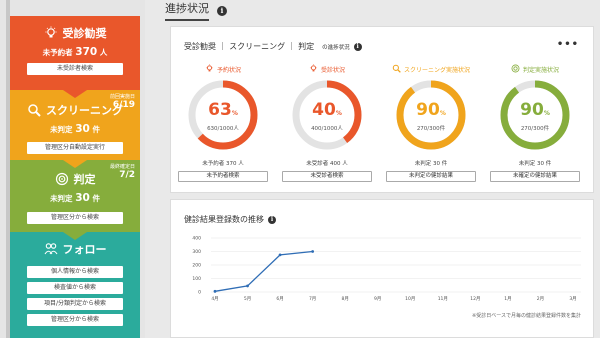  Describe the element at coordinates (223, 176) in the screenshot. I see `gauge-search-button: 未予約者検索` at that location.